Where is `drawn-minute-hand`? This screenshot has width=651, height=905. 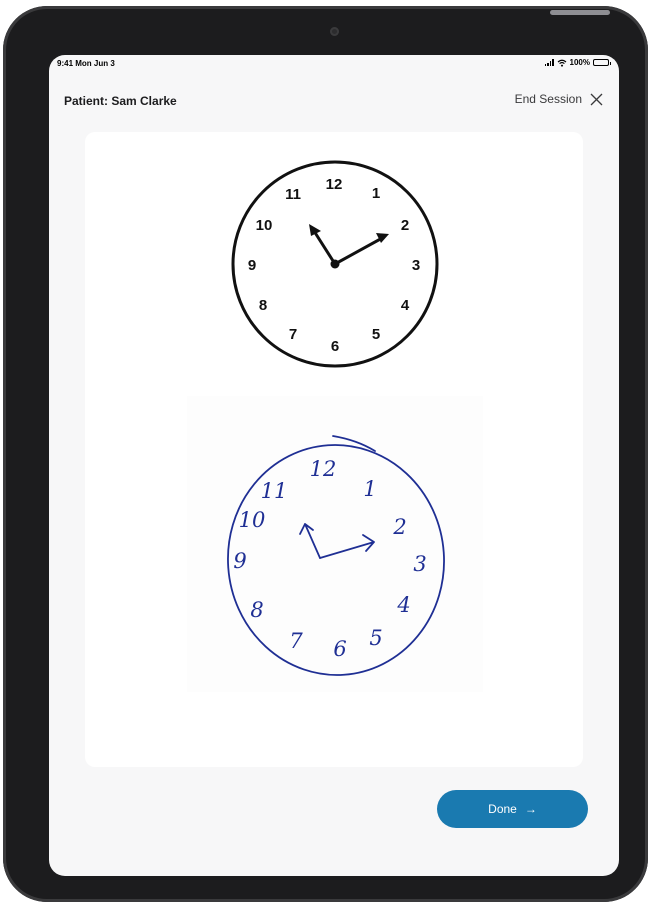 drawn-minute-hand is located at coordinates (347, 546).